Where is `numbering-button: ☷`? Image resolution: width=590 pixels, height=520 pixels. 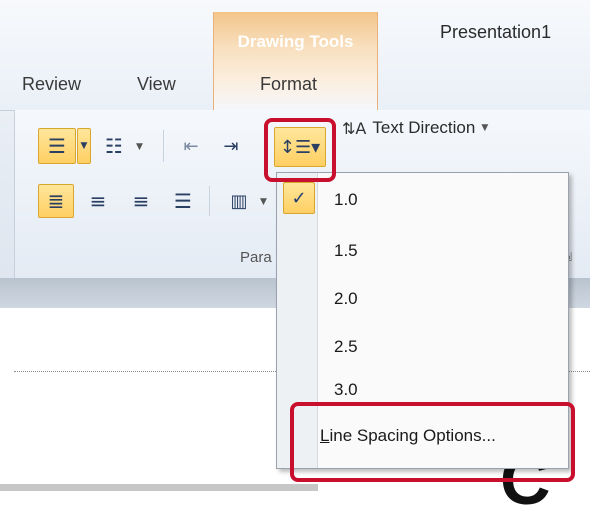 numbering-button: ☷ is located at coordinates (114, 146).